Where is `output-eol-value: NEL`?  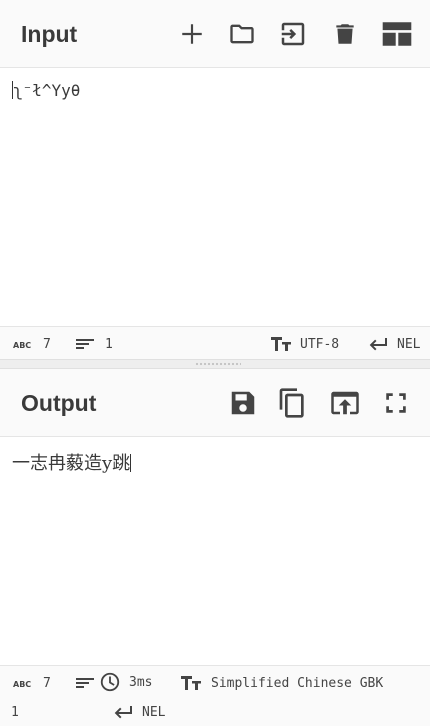 output-eol-value: NEL is located at coordinates (154, 712).